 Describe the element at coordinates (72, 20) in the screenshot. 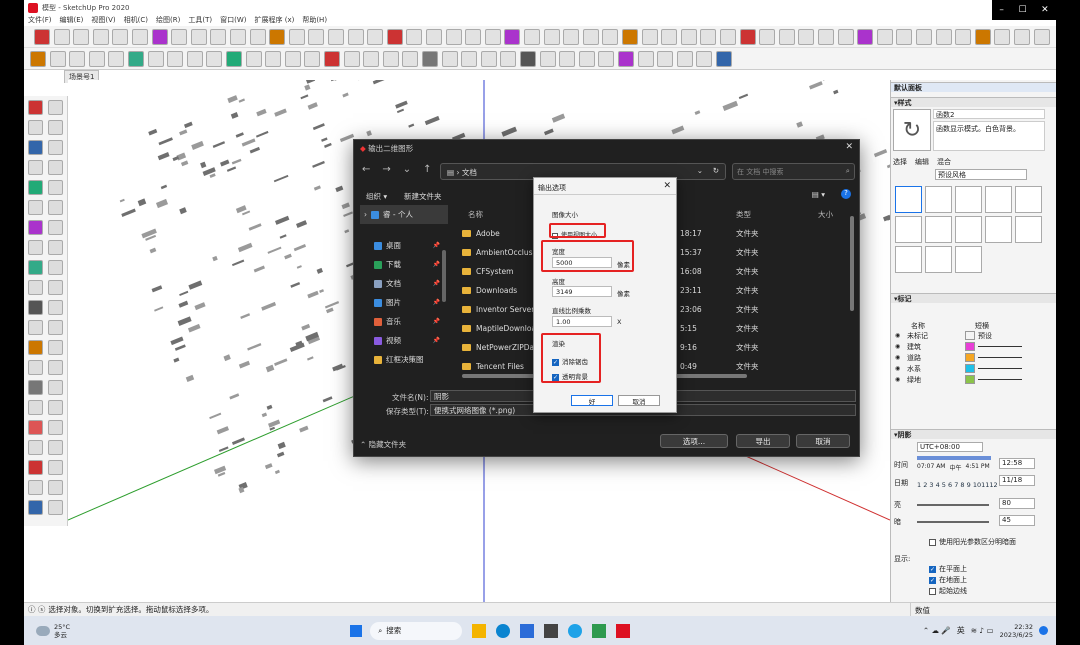

I see `menu-edit: 编辑(E)` at that location.